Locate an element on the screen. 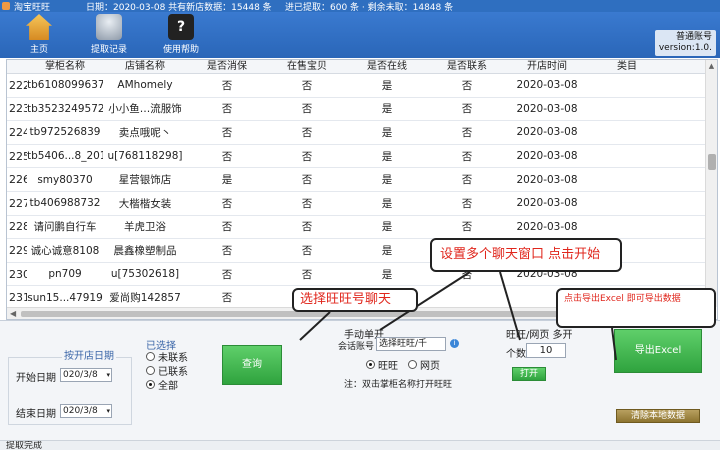  radio-all: 全部 is located at coordinates (162, 384).